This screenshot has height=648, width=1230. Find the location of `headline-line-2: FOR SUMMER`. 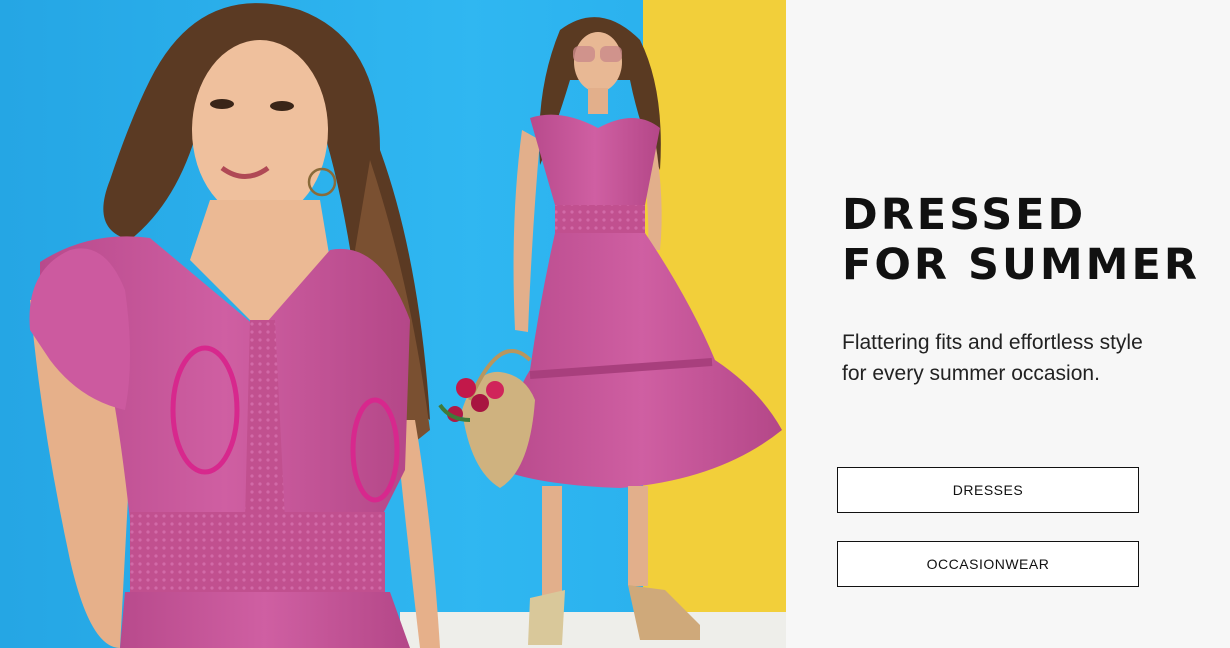

headline-line-2: FOR SUMMER is located at coordinates (1021, 265).